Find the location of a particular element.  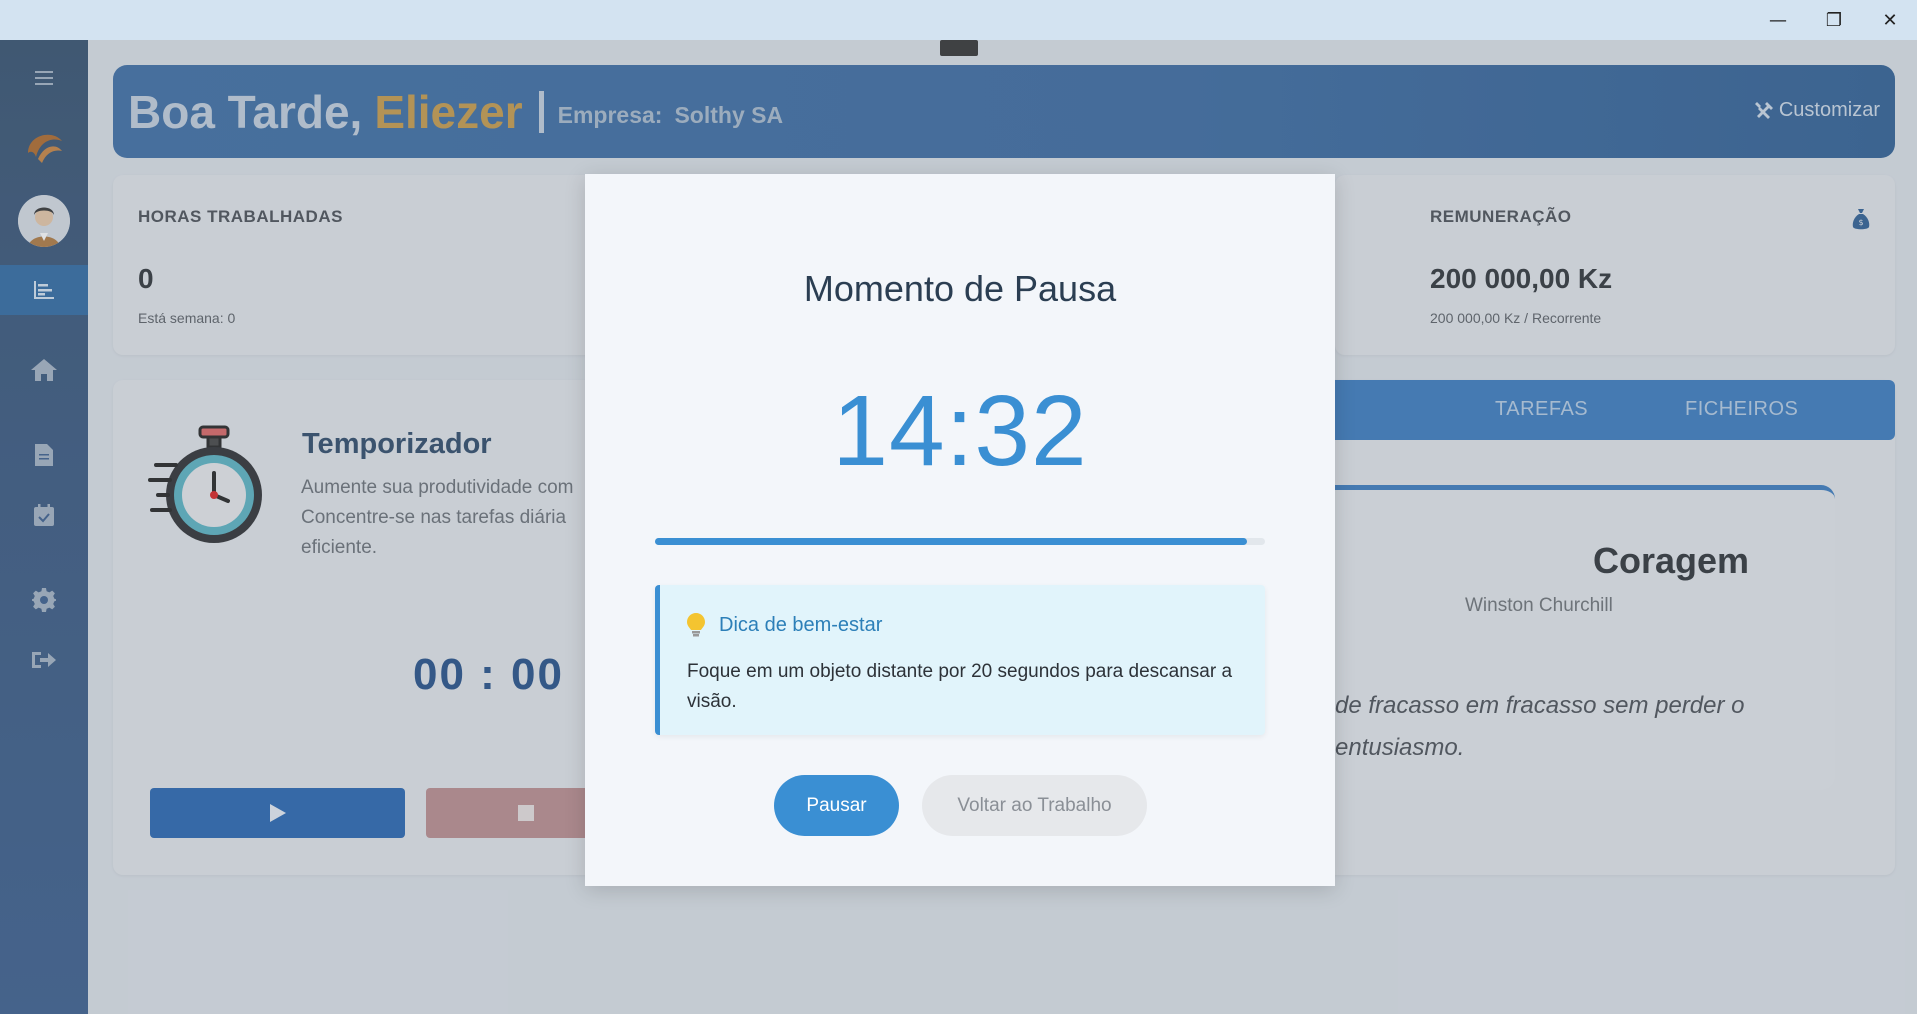

window-titlebar: — ❐ ✕ is located at coordinates (958, 20).